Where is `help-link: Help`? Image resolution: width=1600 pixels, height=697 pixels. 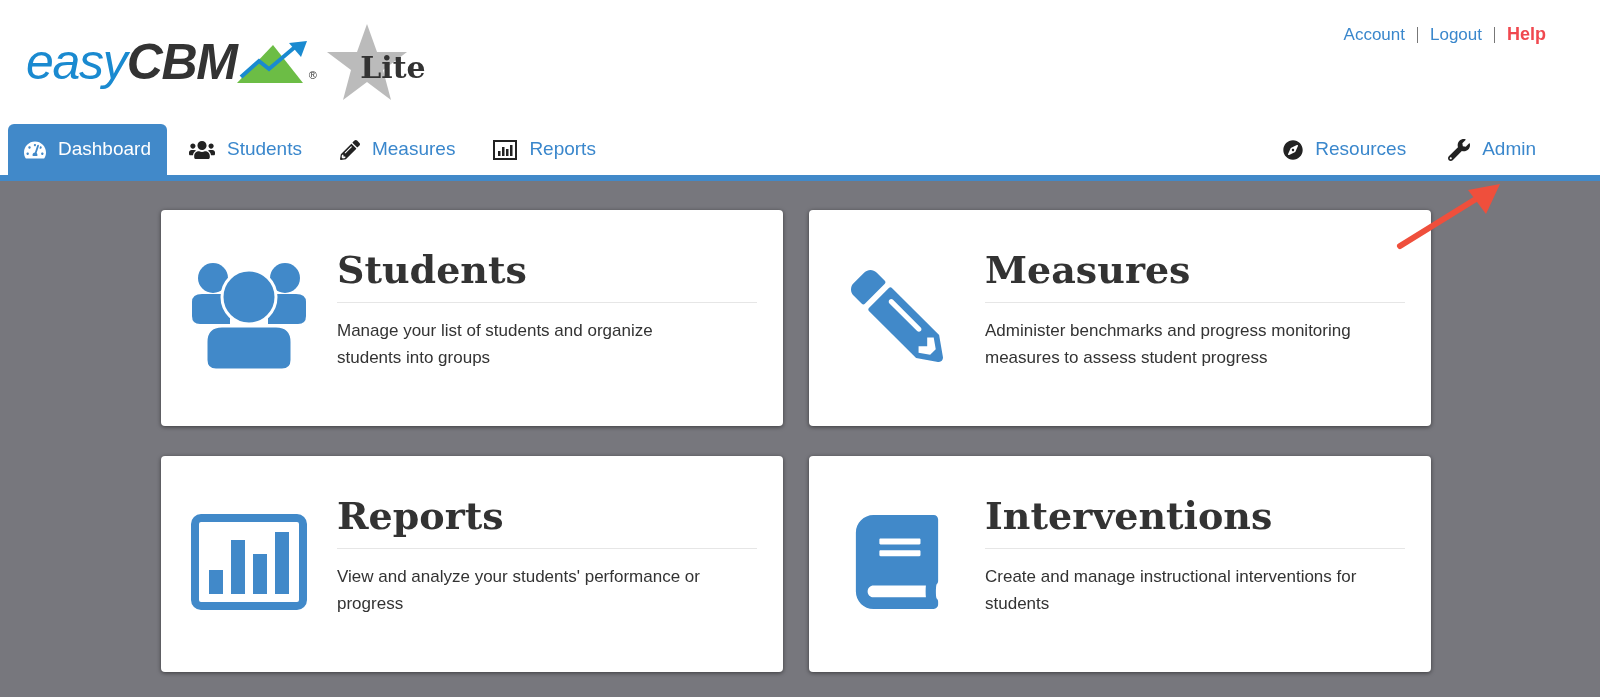
help-link: Help is located at coordinates (1526, 34).